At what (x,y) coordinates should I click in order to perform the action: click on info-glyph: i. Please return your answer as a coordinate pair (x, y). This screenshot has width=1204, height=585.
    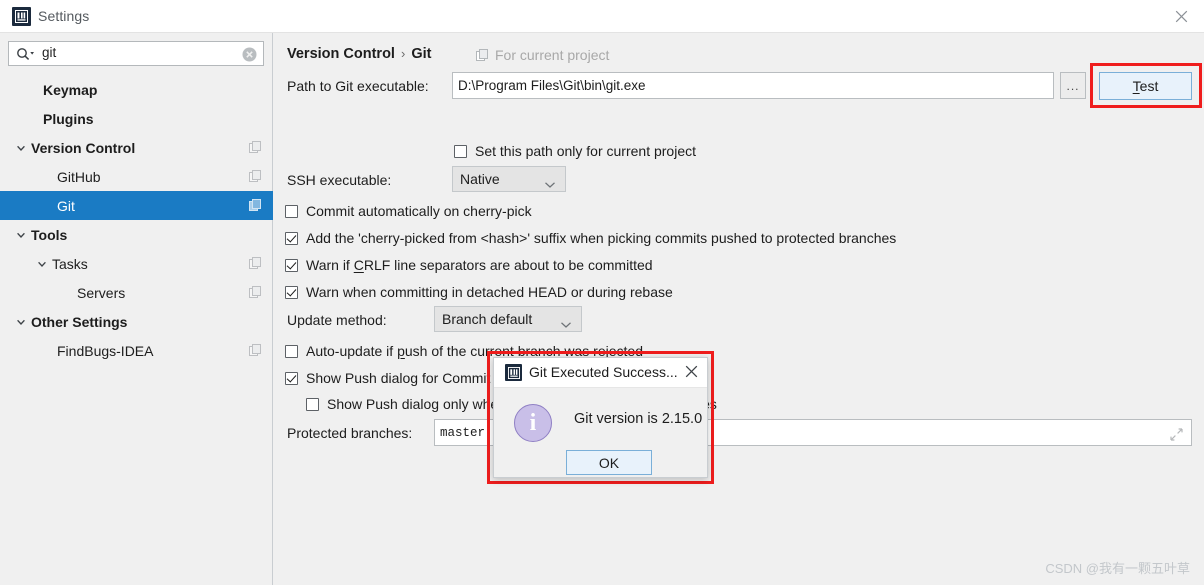
    Looking at the image, I should click on (533, 423).